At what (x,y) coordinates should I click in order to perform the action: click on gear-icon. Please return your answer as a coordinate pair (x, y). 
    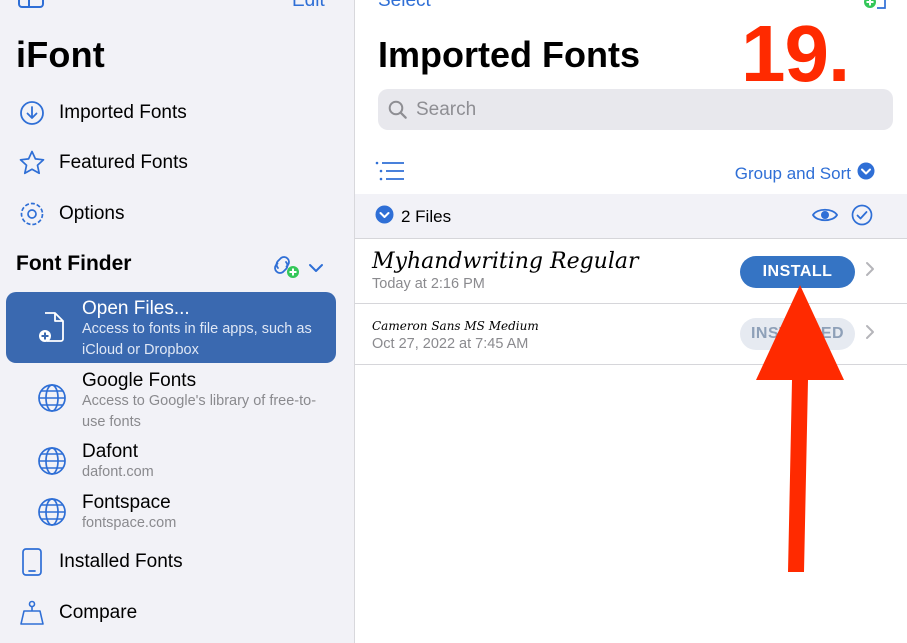
    Looking at the image, I should click on (32, 214).